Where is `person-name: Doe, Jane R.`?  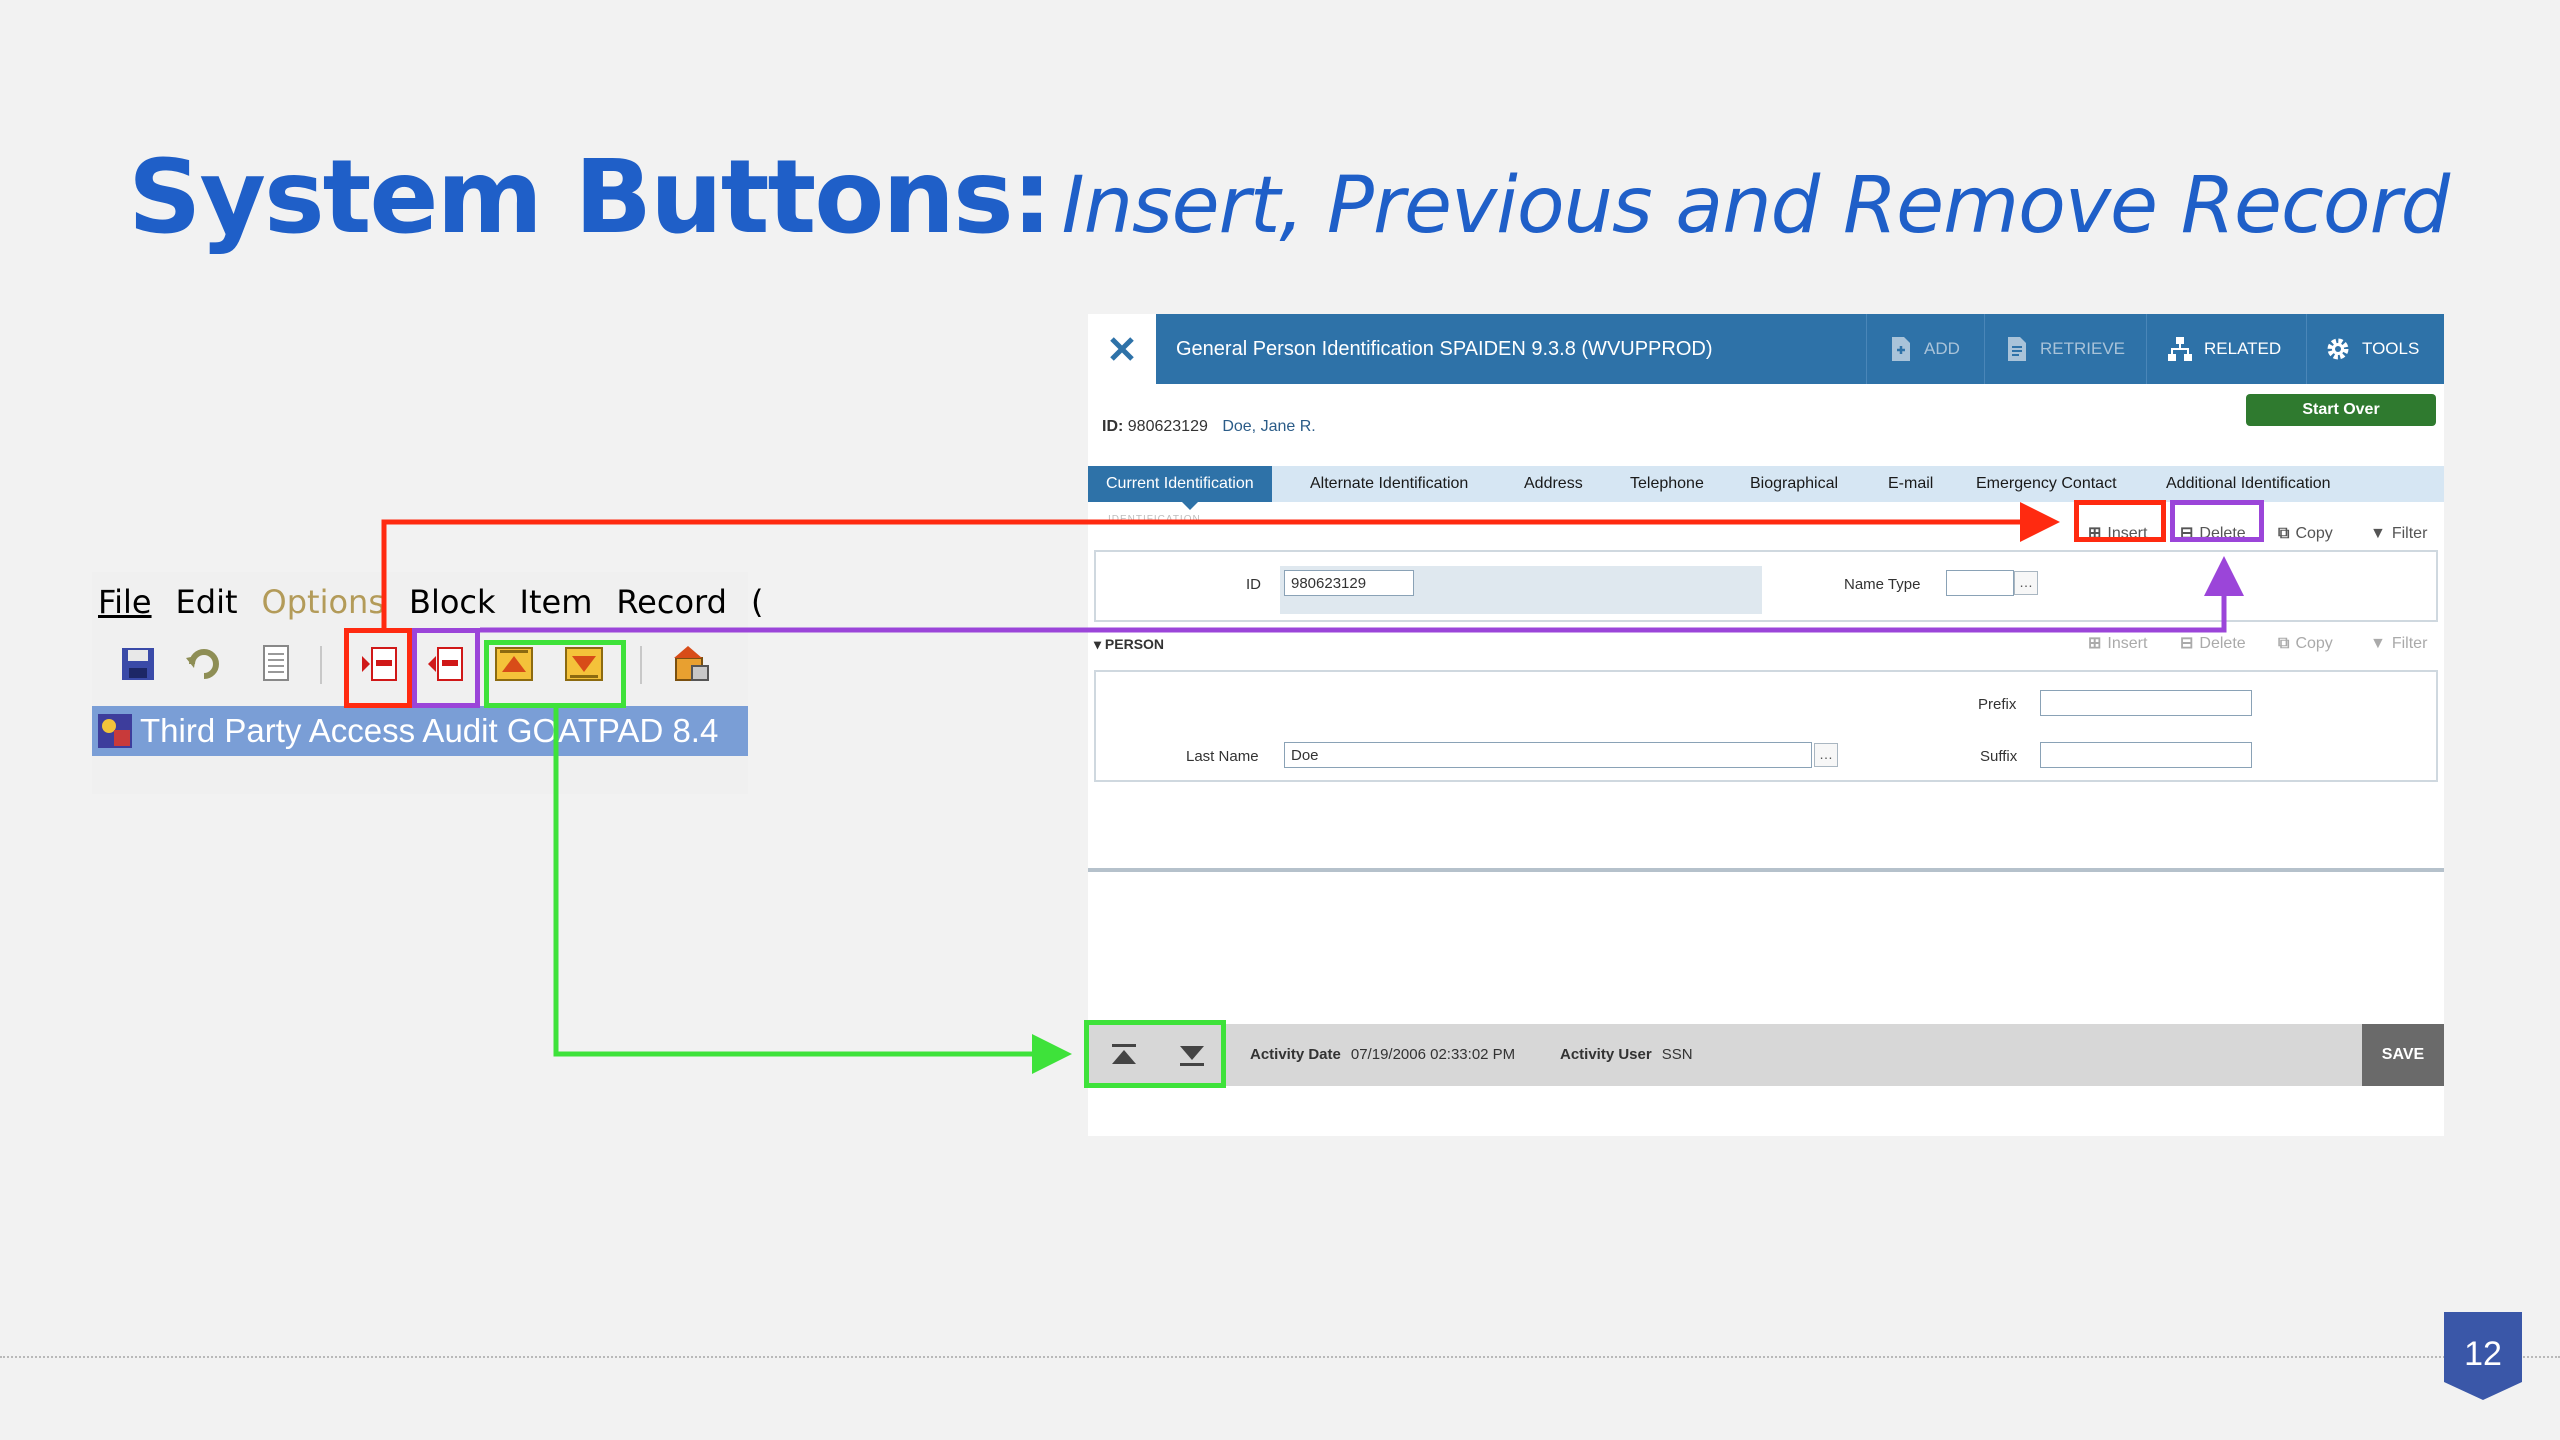 person-name: Doe, Jane R. is located at coordinates (1269, 426).